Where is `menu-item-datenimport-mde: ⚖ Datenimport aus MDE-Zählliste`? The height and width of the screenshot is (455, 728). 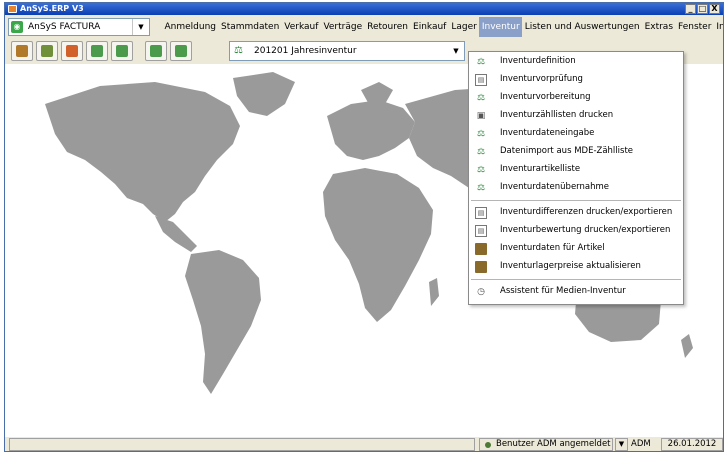 menu-item-datenimport-mde: ⚖ Datenimport aus MDE-Zählliste is located at coordinates (576, 152).